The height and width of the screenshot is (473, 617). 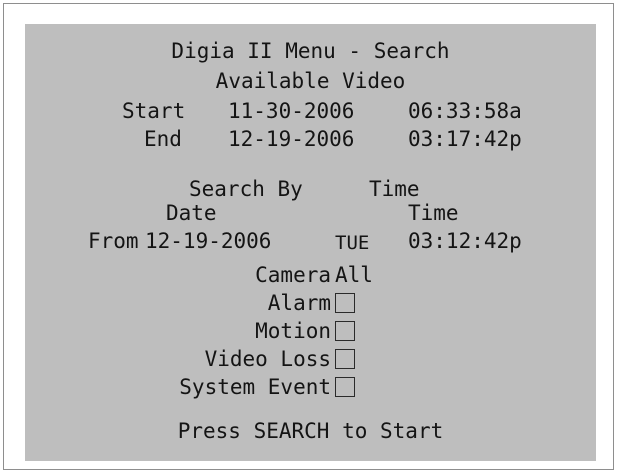 What do you see at coordinates (465, 139) in the screenshot?
I see `end-time: 03:17:42p` at bounding box center [465, 139].